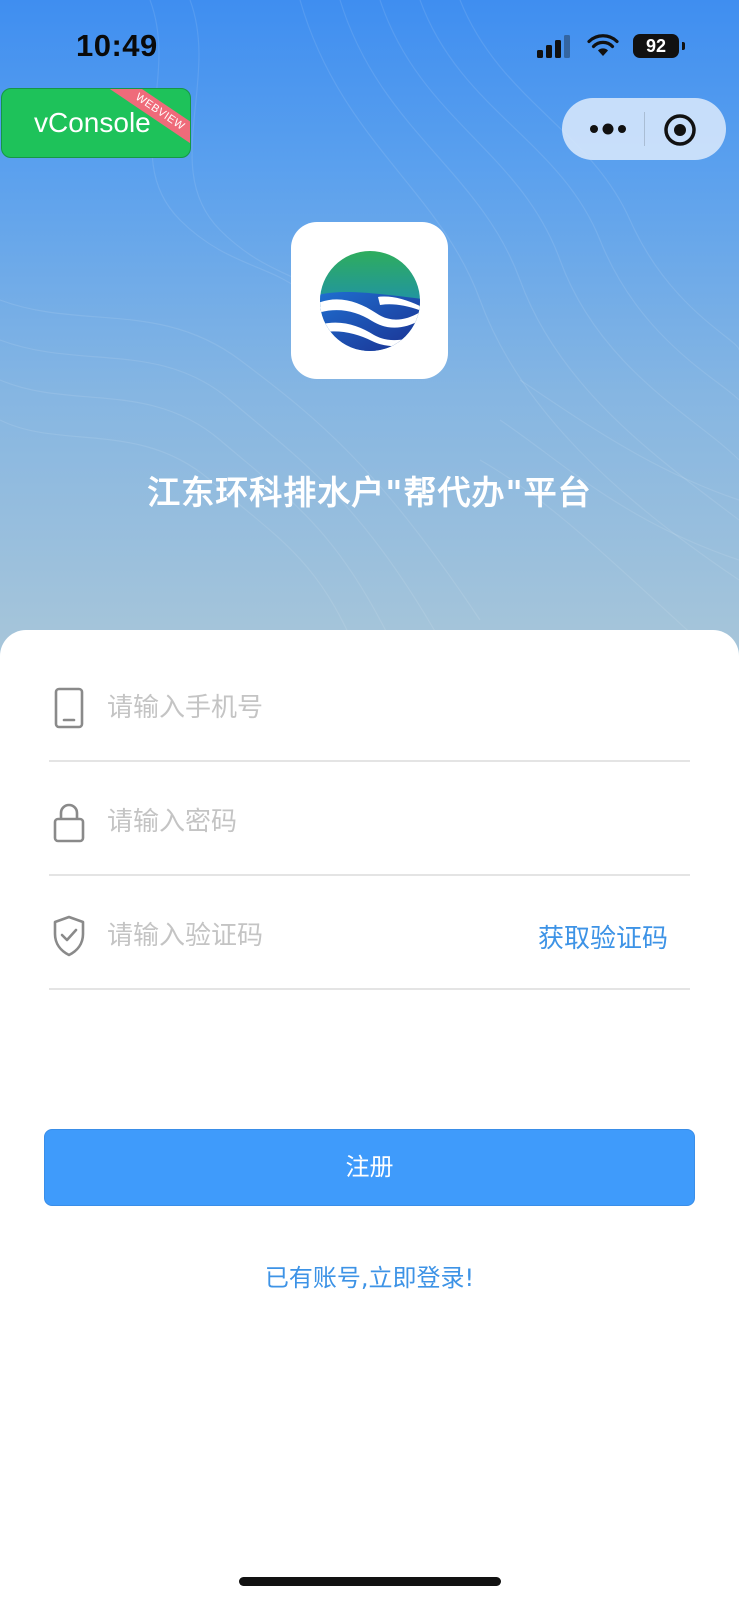 The height and width of the screenshot is (1600, 739). Describe the element at coordinates (369, 1167) in the screenshot. I see `register-button: 注册` at that location.